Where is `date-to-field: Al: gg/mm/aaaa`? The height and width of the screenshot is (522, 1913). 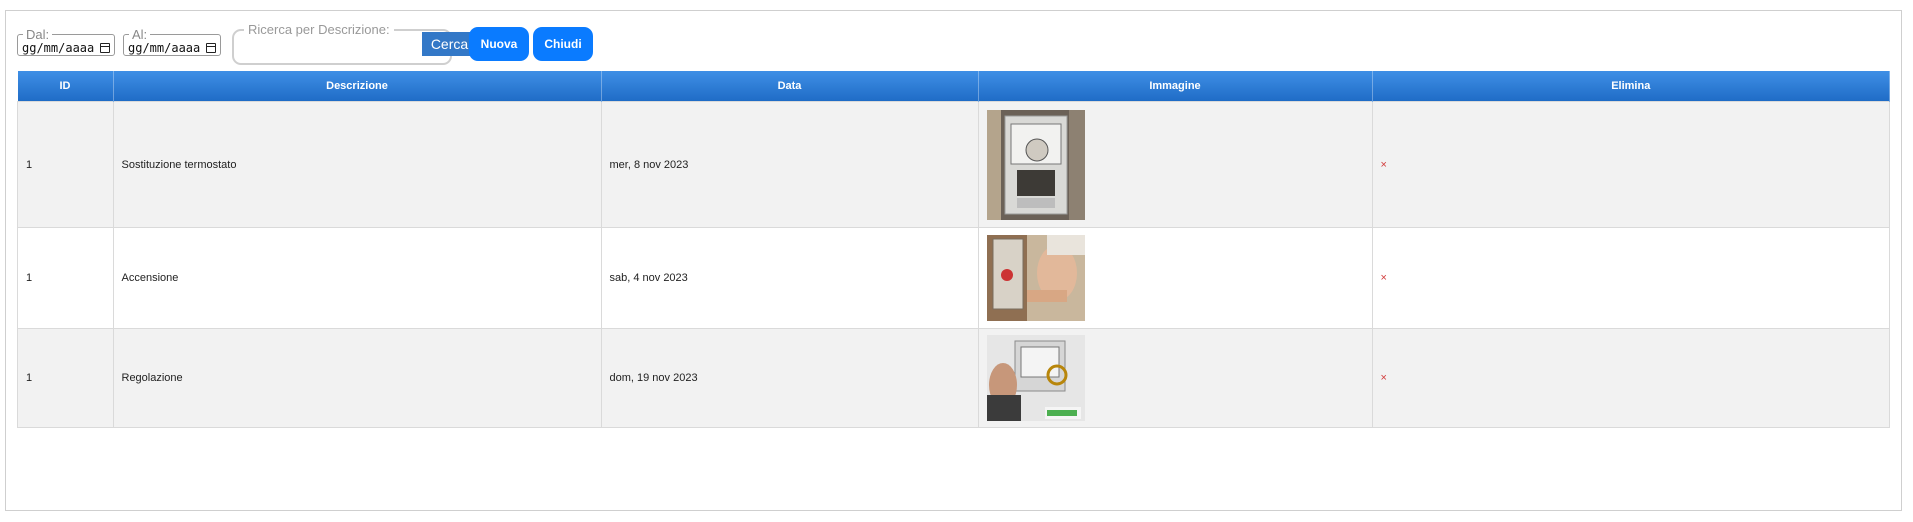 date-to-field: Al: gg/mm/aaaa is located at coordinates (172, 41).